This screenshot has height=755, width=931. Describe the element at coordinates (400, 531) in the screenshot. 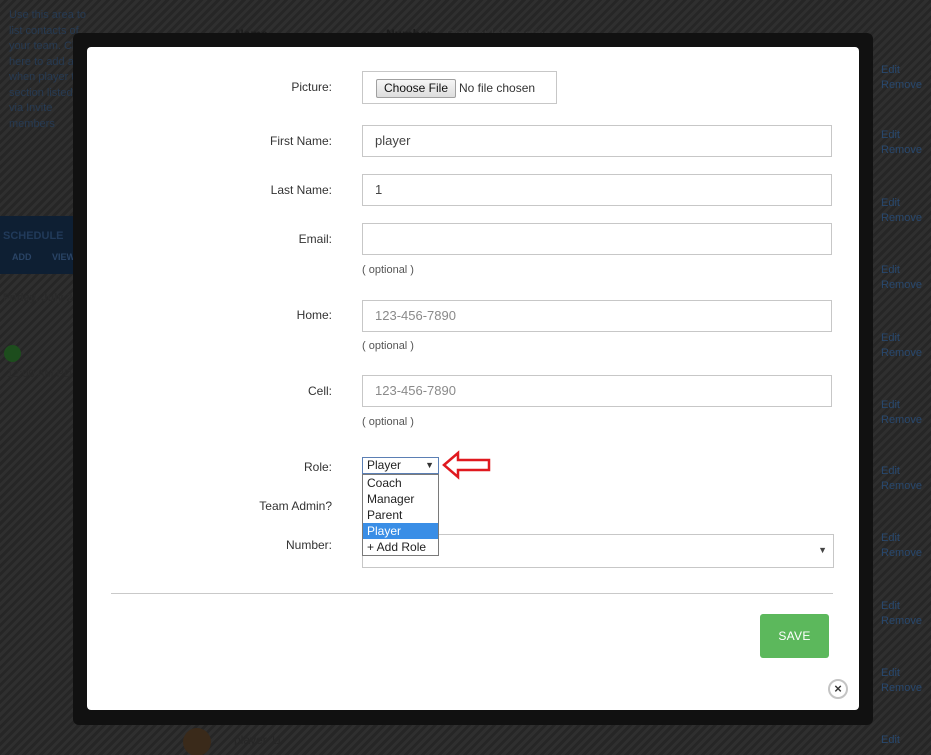

I see `role-option-player: Player` at that location.